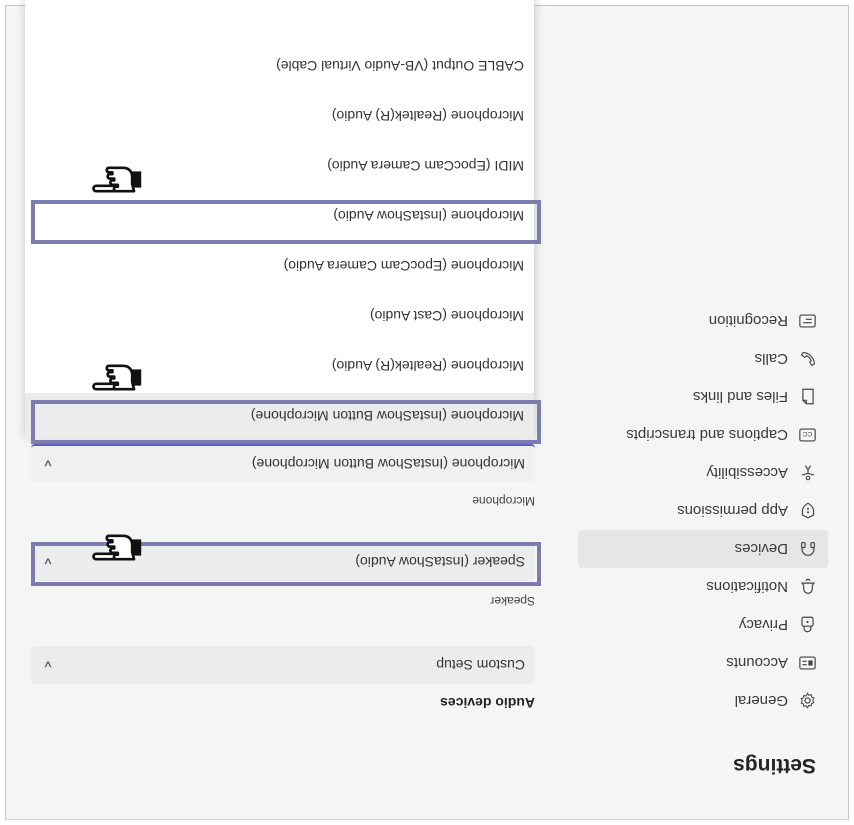  Describe the element at coordinates (703, 701) in the screenshot. I see `sidebar-item-general: General` at that location.